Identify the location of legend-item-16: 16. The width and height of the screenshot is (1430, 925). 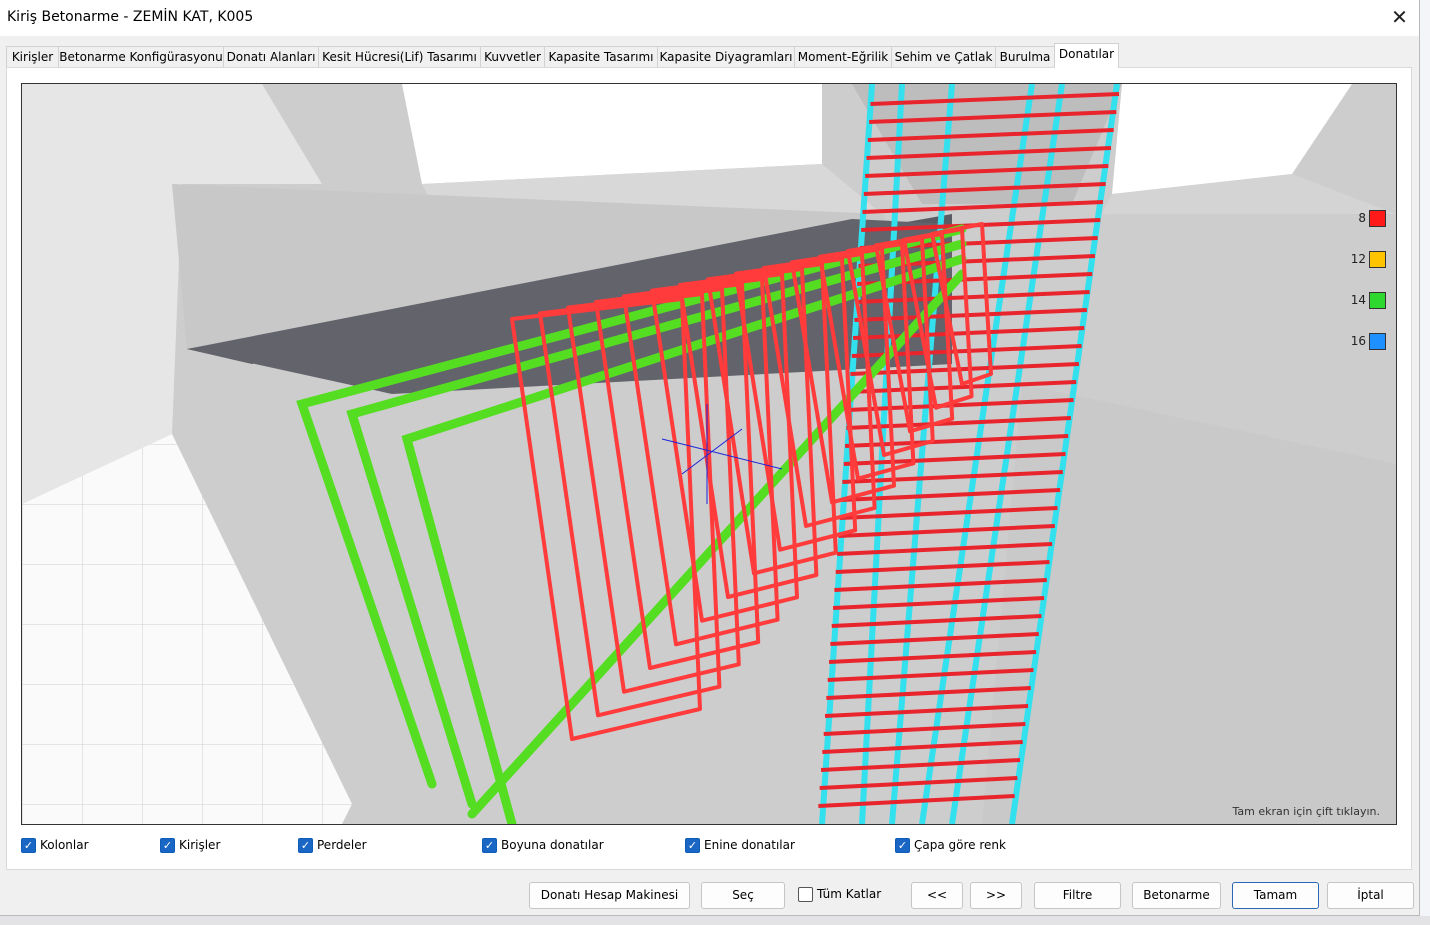
(1360, 342).